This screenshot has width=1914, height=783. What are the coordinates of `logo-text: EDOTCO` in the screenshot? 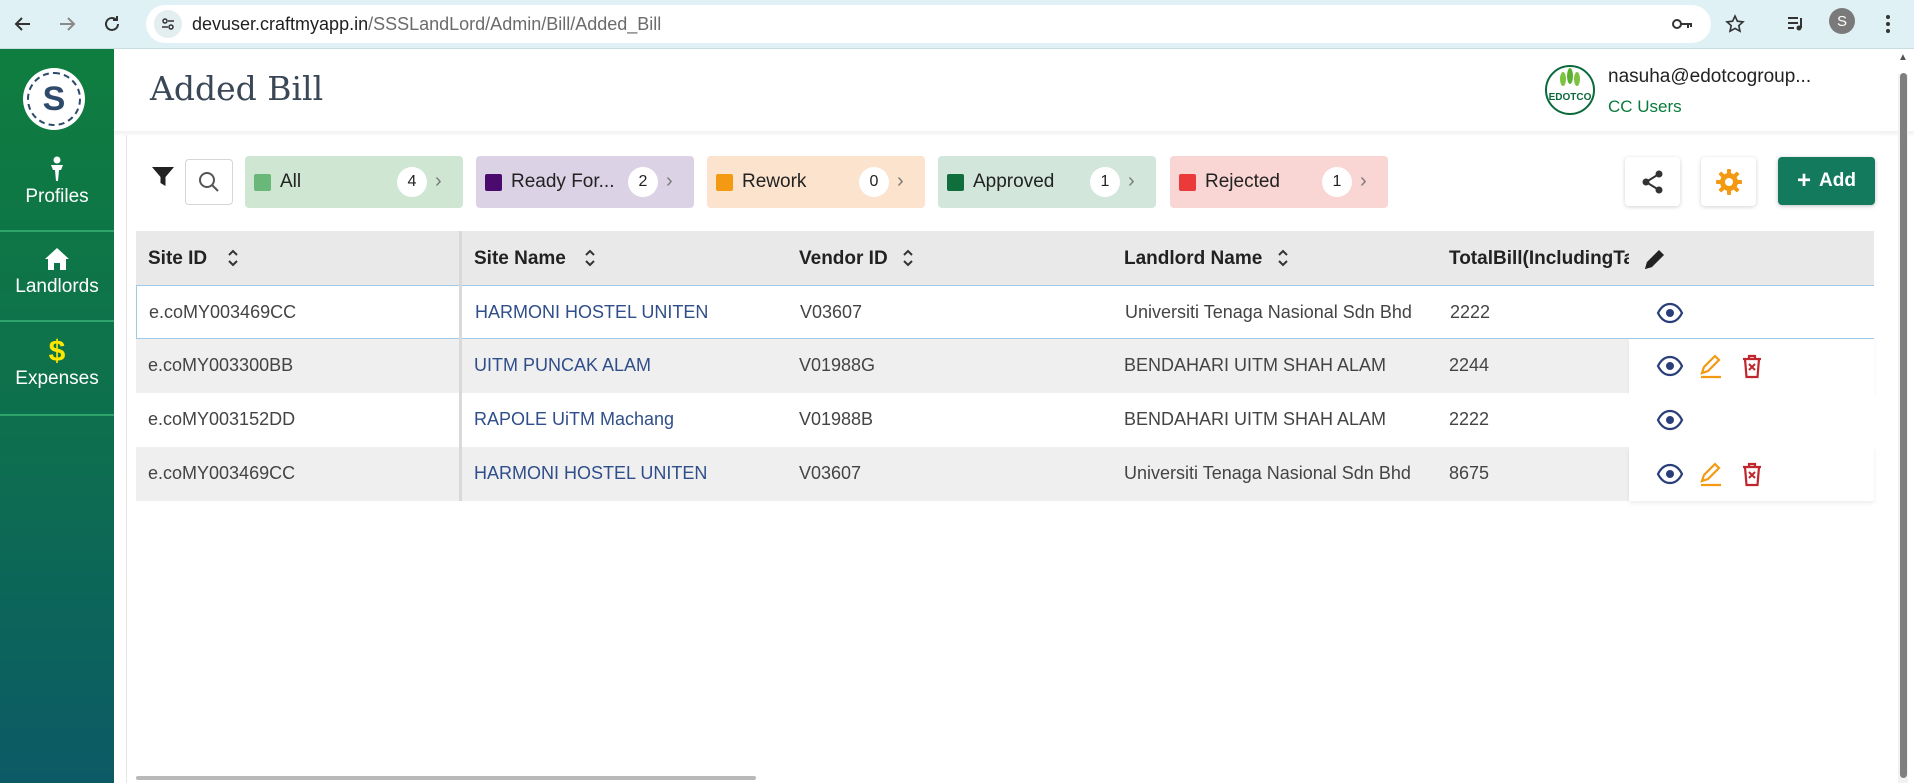 It's located at (1570, 97).